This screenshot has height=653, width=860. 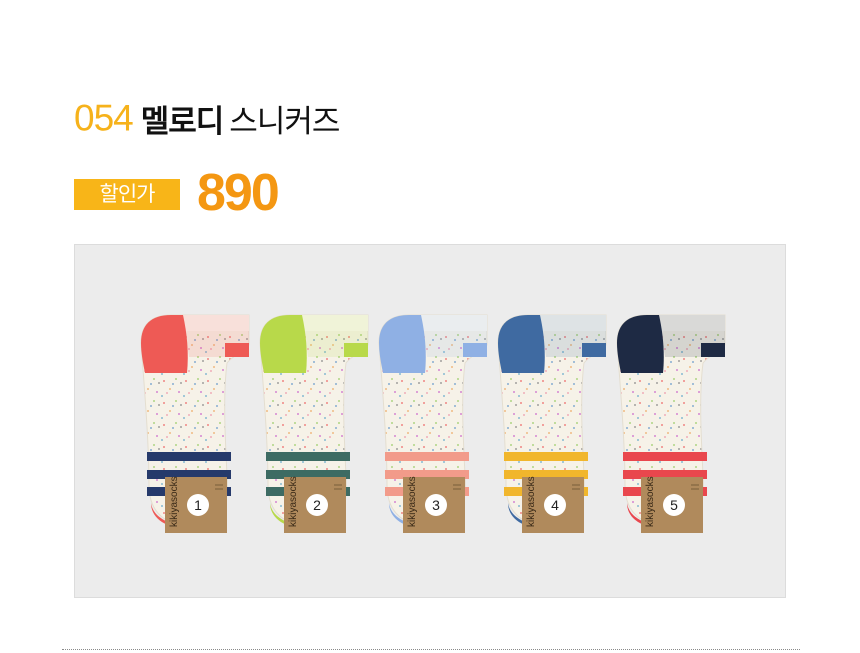 I want to click on tag-number: 2, so click(x=317, y=505).